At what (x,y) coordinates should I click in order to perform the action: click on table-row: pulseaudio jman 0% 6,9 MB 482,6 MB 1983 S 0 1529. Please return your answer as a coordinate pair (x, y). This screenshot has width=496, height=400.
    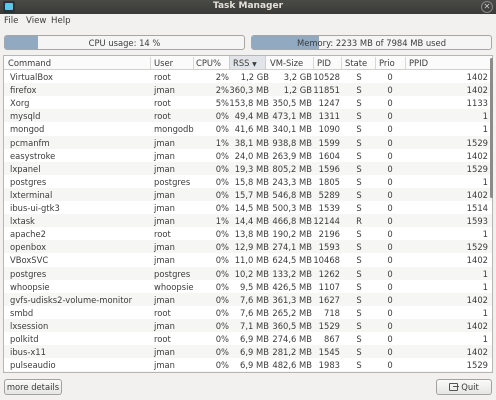
    Looking at the image, I should click on (248, 364).